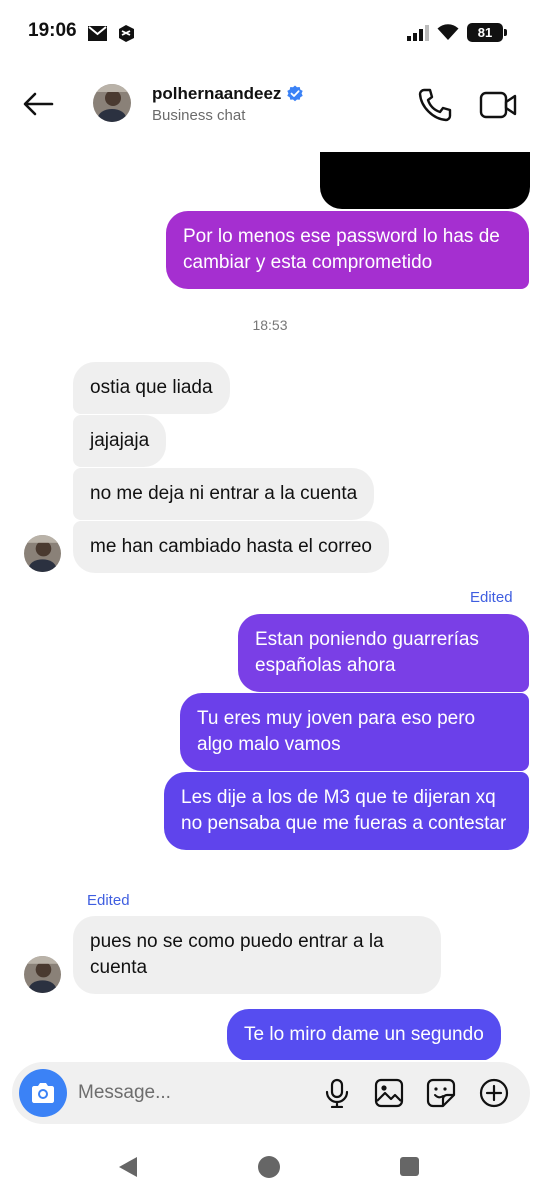 The width and height of the screenshot is (540, 1199). I want to click on video-camera-icon, so click(498, 105).